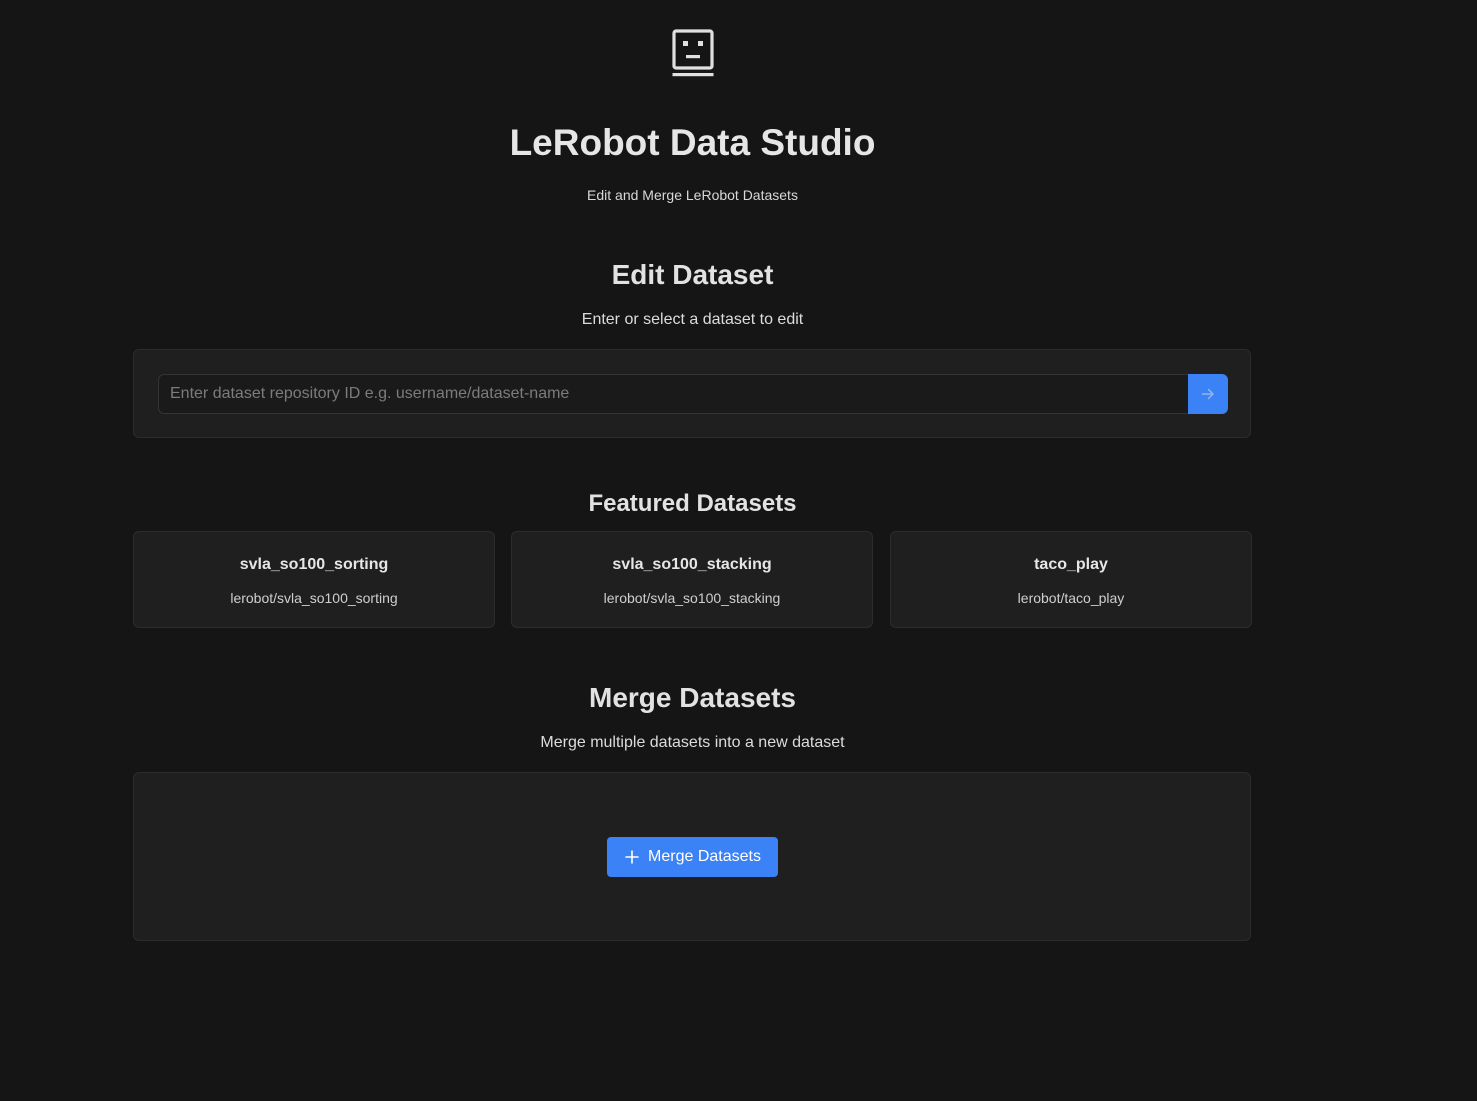  I want to click on featured-dataset-repo: lerobot/svla_so100_stacking, so click(692, 598).